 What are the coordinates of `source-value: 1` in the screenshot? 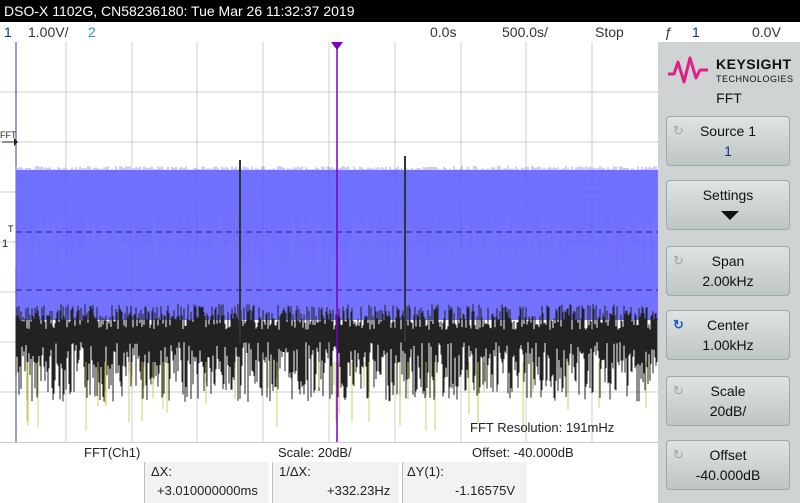 It's located at (728, 151).